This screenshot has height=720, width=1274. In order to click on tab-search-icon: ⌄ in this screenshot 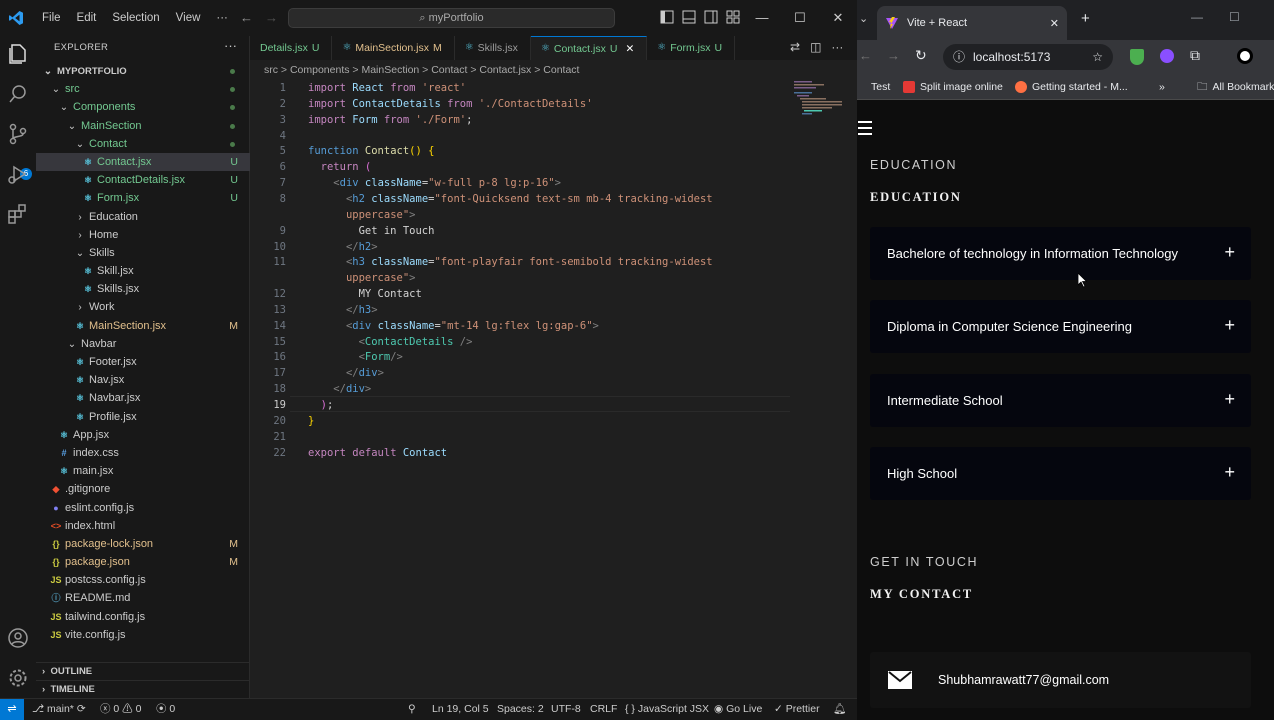, I will do `click(863, 18)`.